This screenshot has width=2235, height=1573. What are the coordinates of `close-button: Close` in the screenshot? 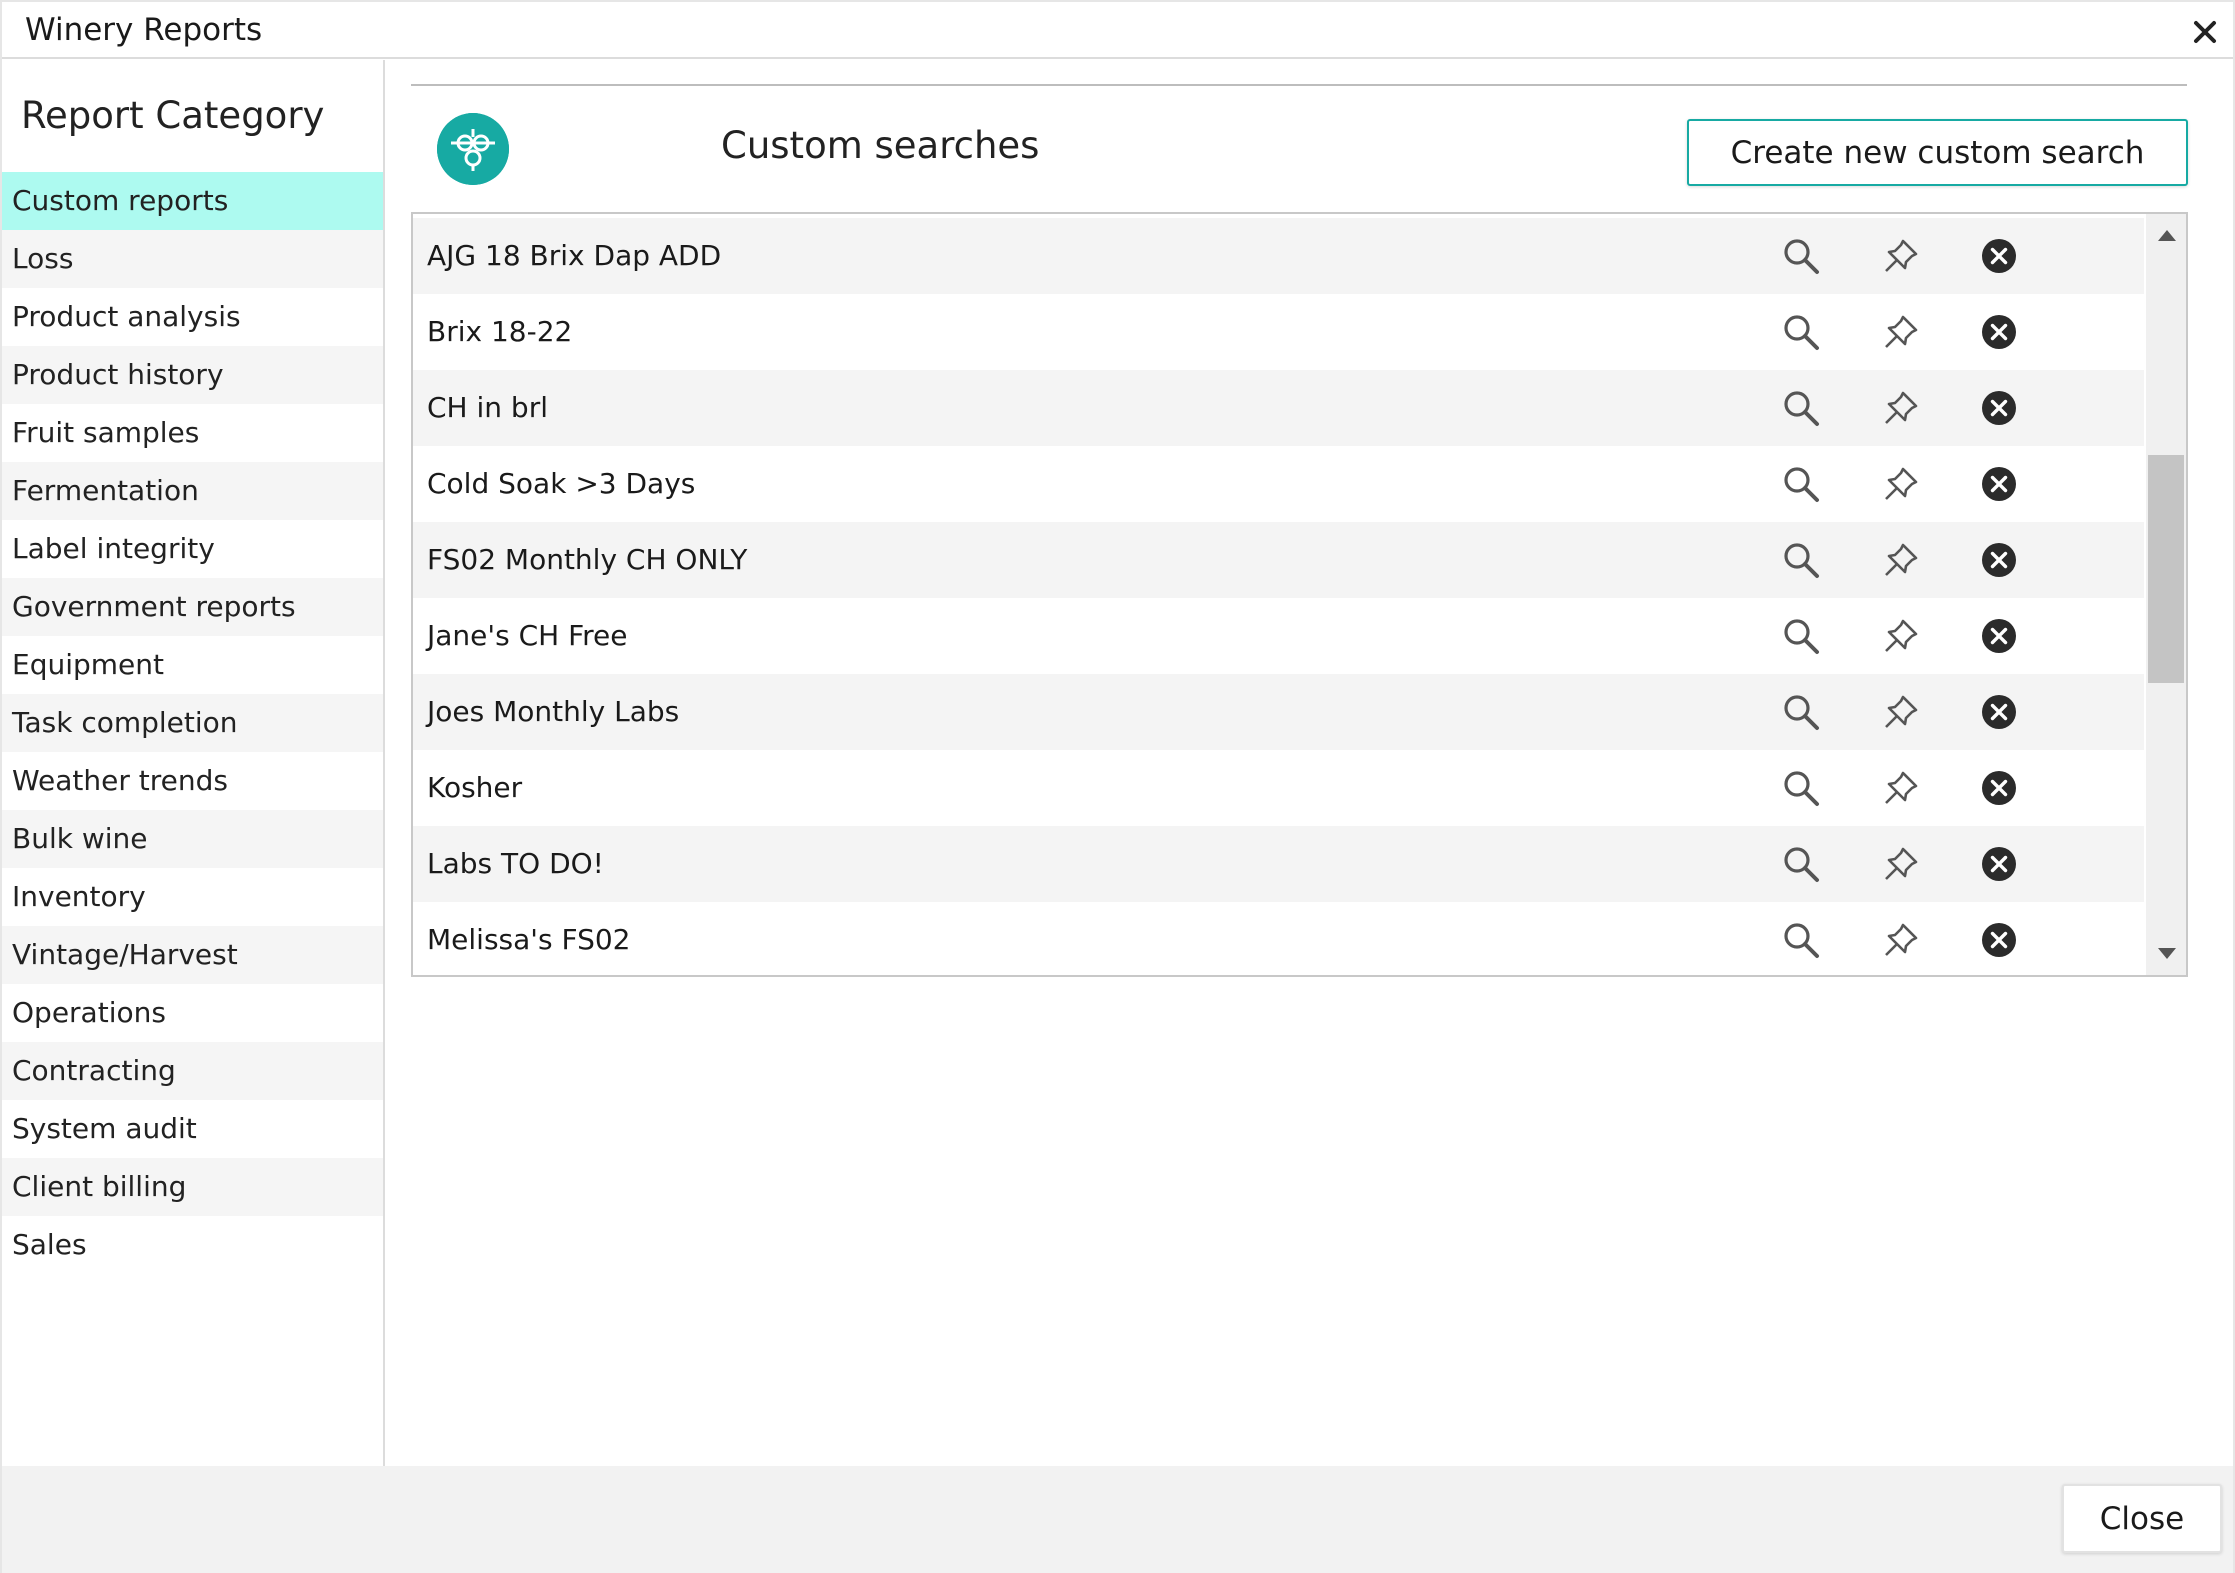 It's located at (2142, 1518).